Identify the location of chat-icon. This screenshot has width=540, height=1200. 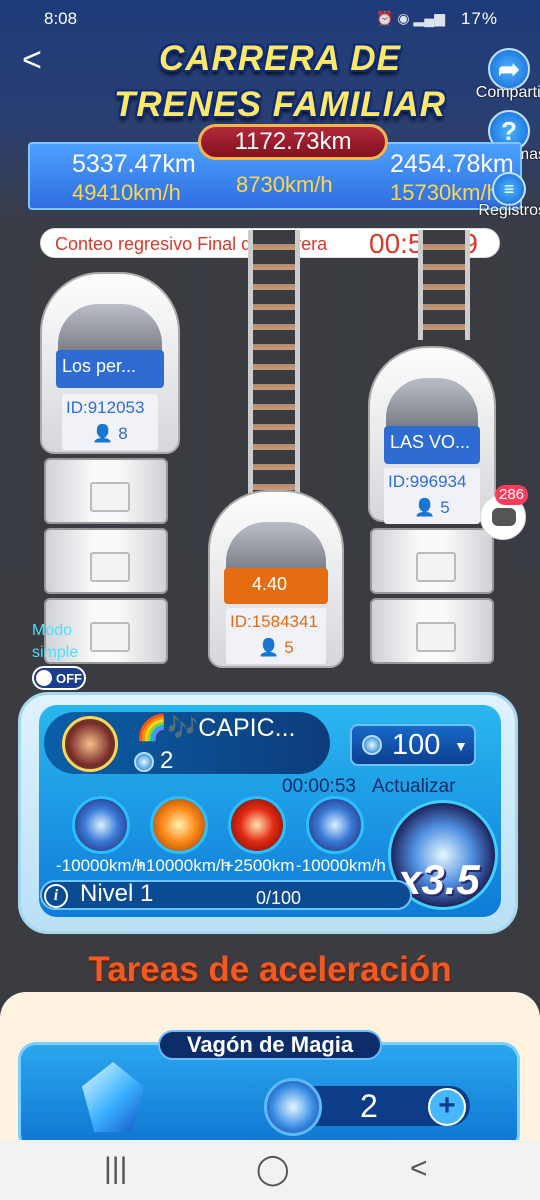
(504, 517).